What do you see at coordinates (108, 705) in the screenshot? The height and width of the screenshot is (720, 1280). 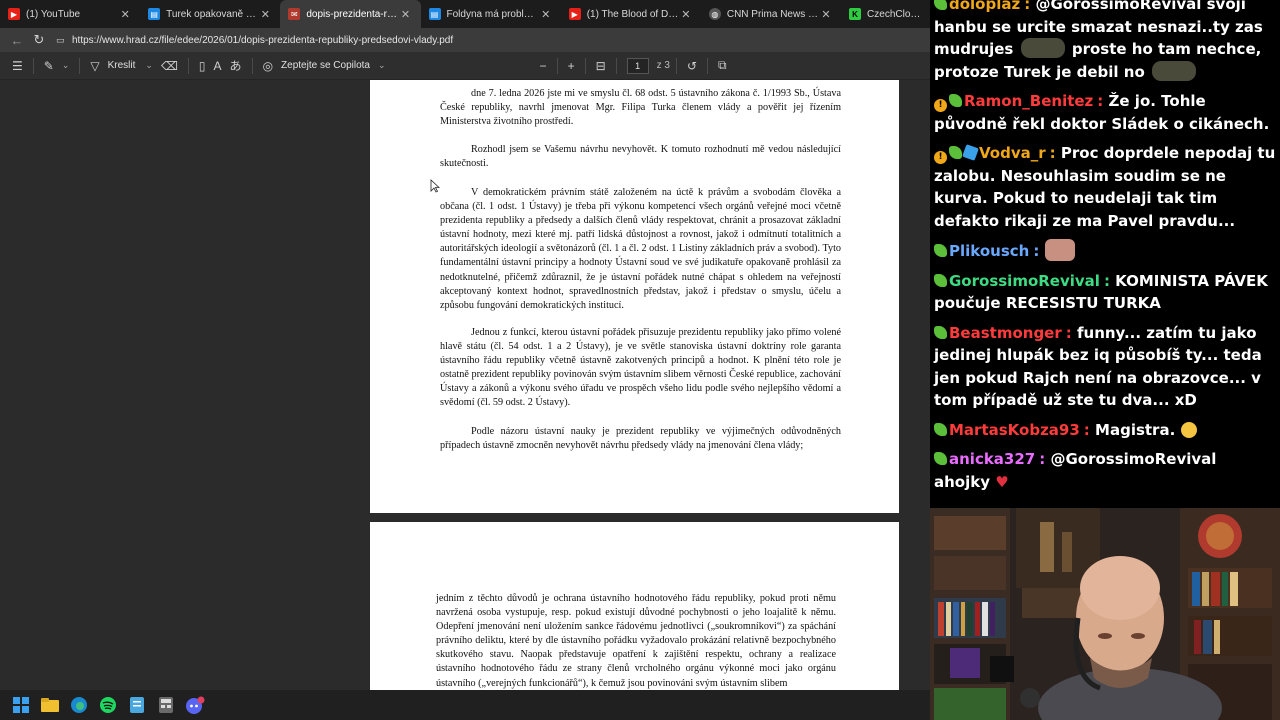 I see `spotify-icon` at bounding box center [108, 705].